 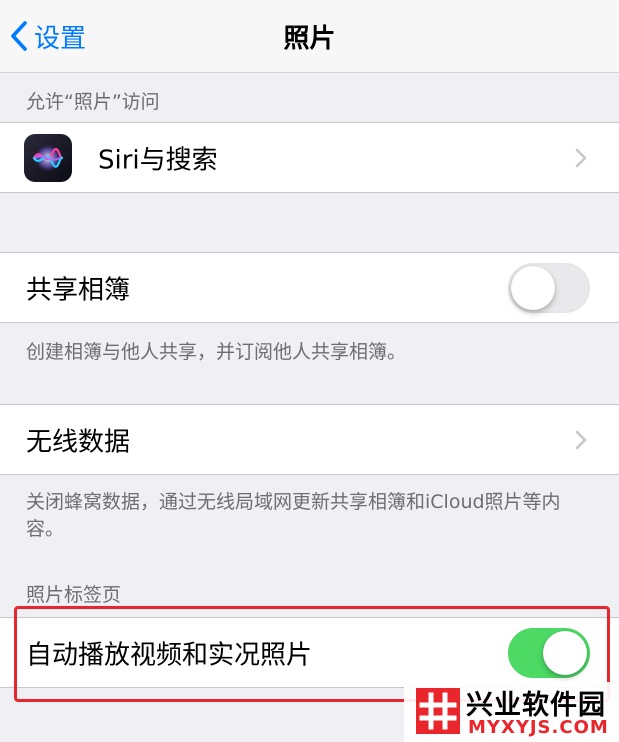 What do you see at coordinates (293, 515) in the screenshot?
I see `wireless-data-footer: 关闭蜂窝数据，通过无线局域网更新共享相簿和iCloud照片等内容。` at bounding box center [293, 515].